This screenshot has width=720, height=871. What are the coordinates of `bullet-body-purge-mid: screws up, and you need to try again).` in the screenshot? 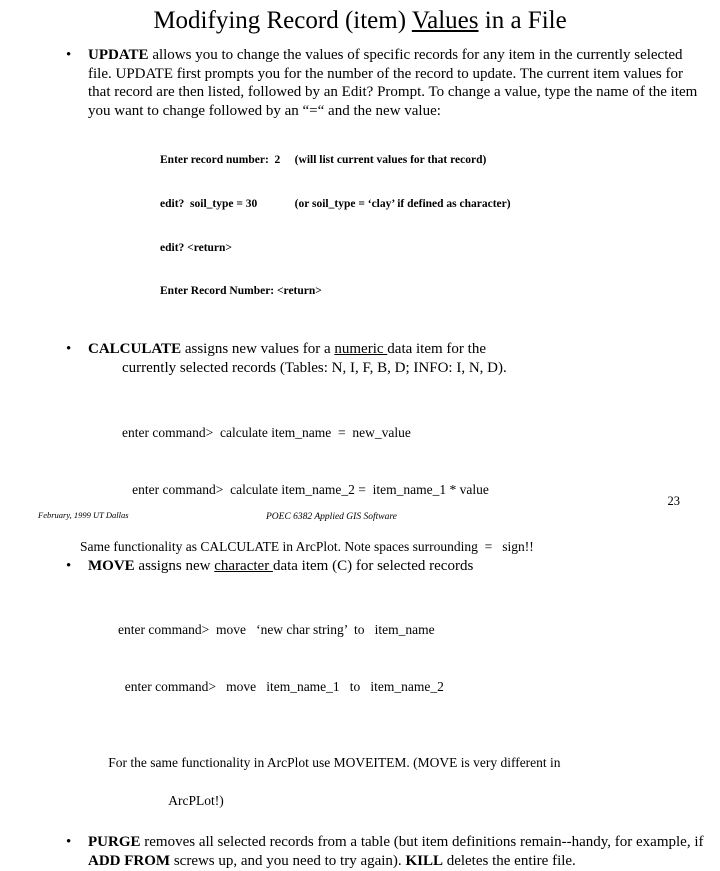 It's located at (288, 860).